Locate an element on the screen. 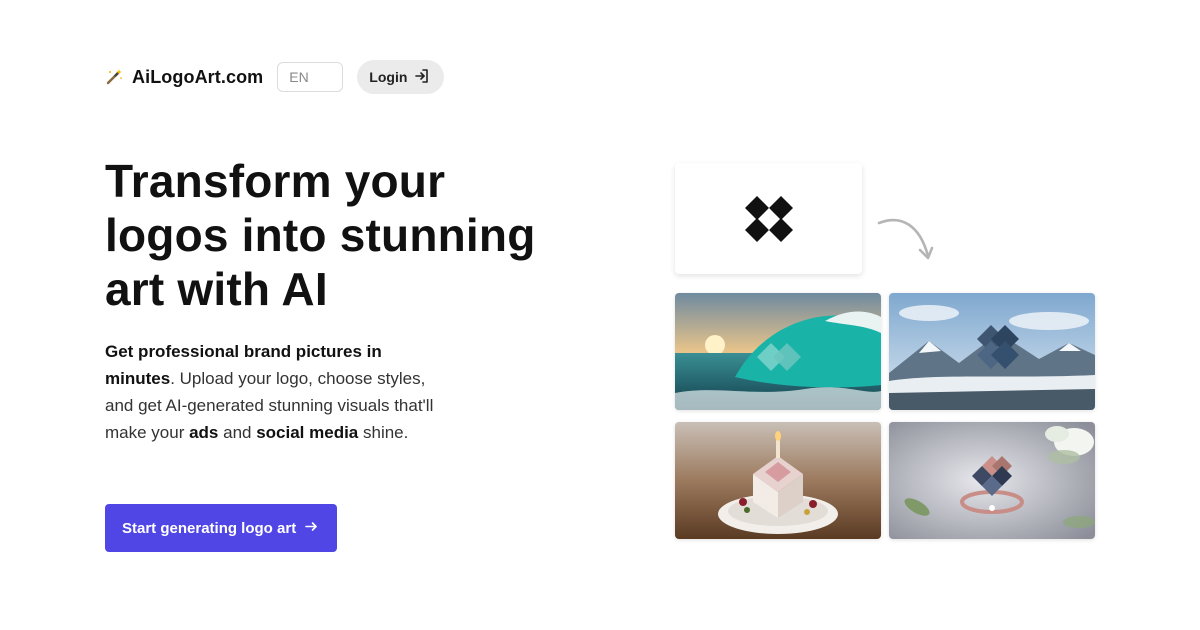  header: AiLogoArt.com EN Login is located at coordinates (275, 77).